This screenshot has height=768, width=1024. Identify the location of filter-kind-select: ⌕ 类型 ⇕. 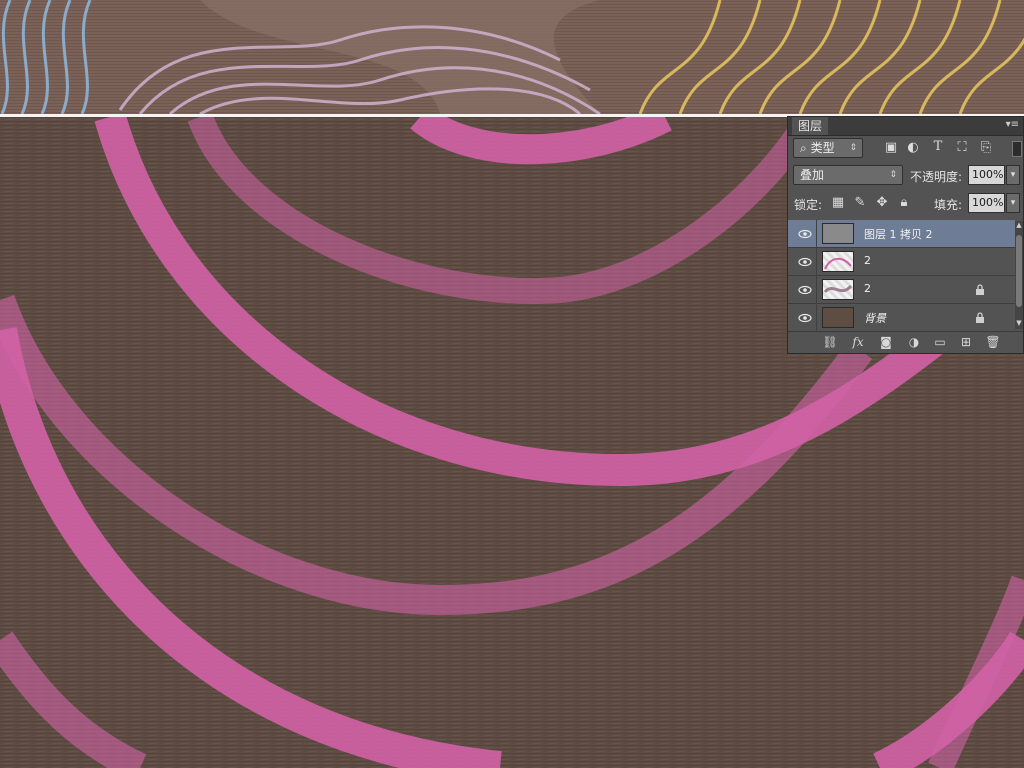
(828, 148).